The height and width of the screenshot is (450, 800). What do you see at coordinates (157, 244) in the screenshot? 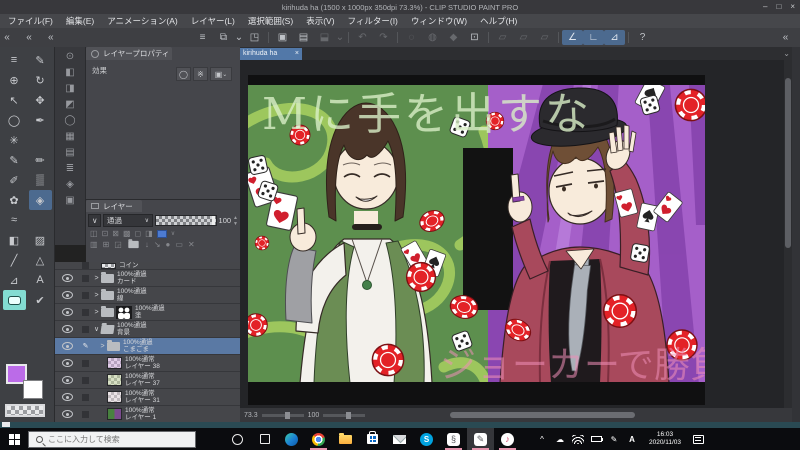
I see `merge-down-icon: ↘` at bounding box center [157, 244].